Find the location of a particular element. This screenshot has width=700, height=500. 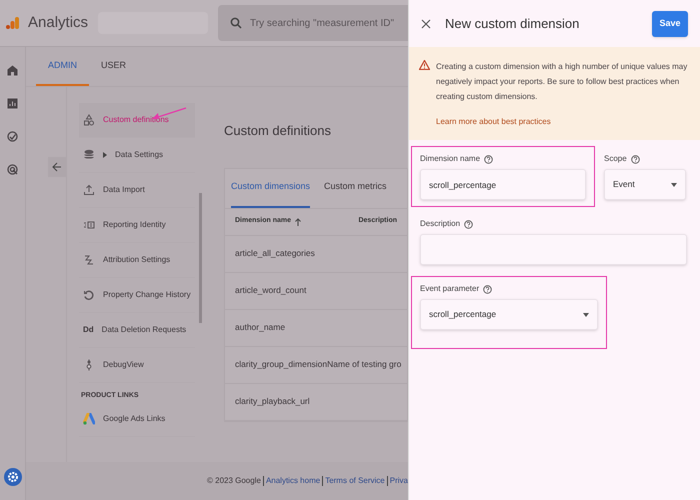

back-button is located at coordinates (57, 167).